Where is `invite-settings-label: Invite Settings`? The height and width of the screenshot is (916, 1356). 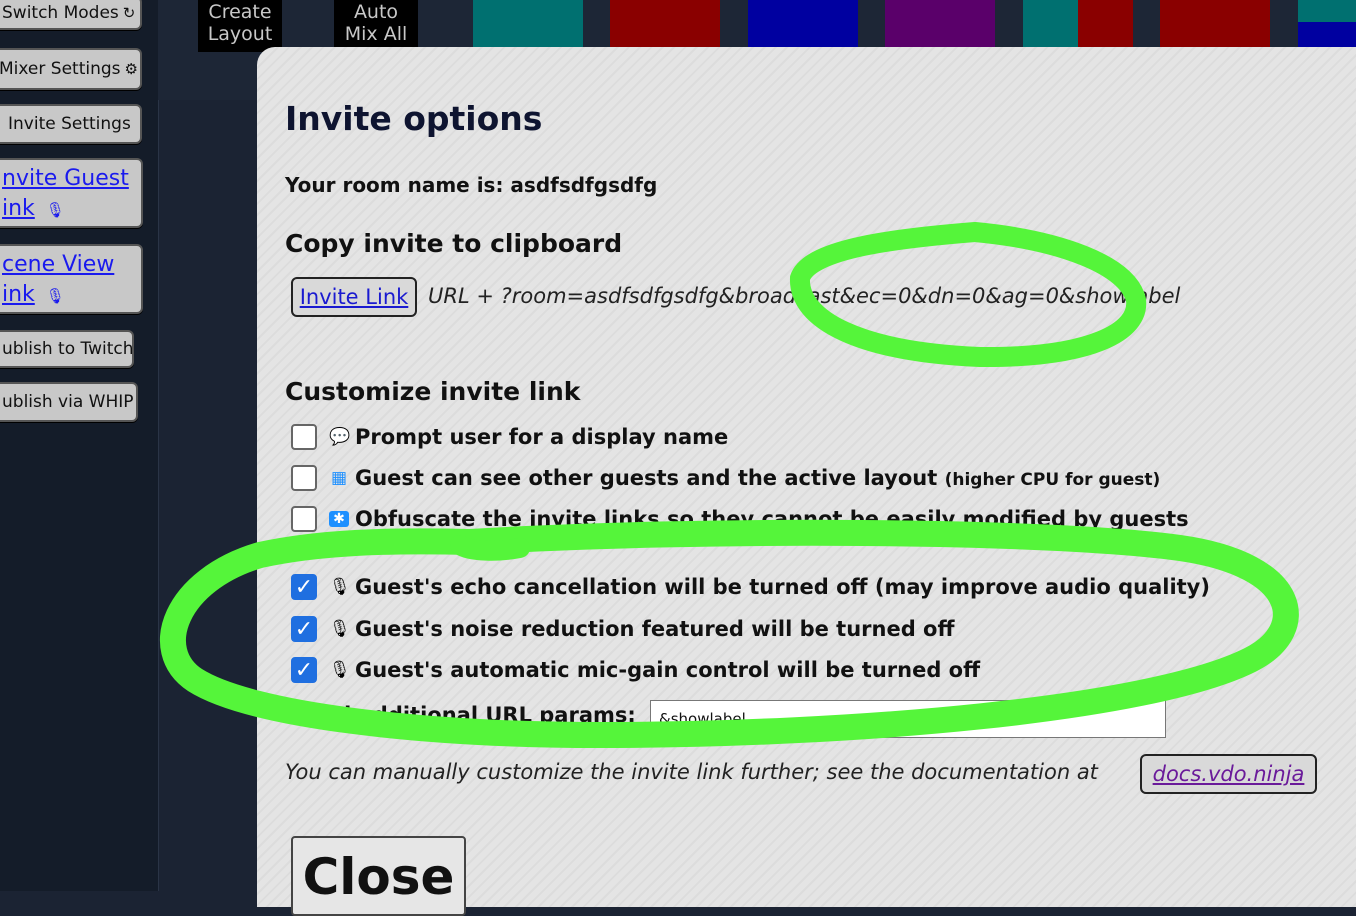
invite-settings-label: Invite Settings is located at coordinates (69, 124).